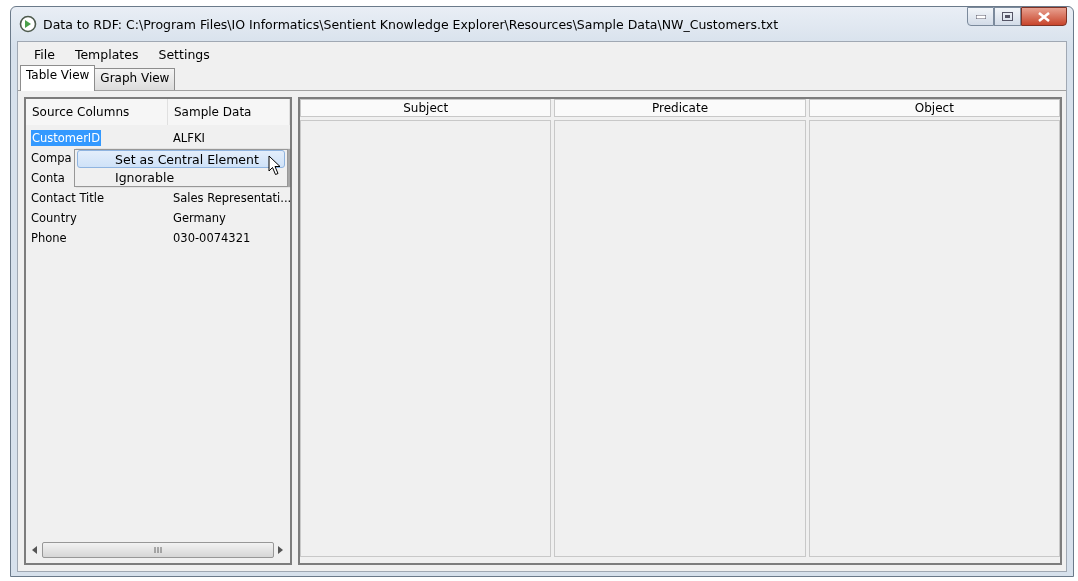 This screenshot has height=581, width=1078. I want to click on mouse-cursor-icon, so click(275, 165).